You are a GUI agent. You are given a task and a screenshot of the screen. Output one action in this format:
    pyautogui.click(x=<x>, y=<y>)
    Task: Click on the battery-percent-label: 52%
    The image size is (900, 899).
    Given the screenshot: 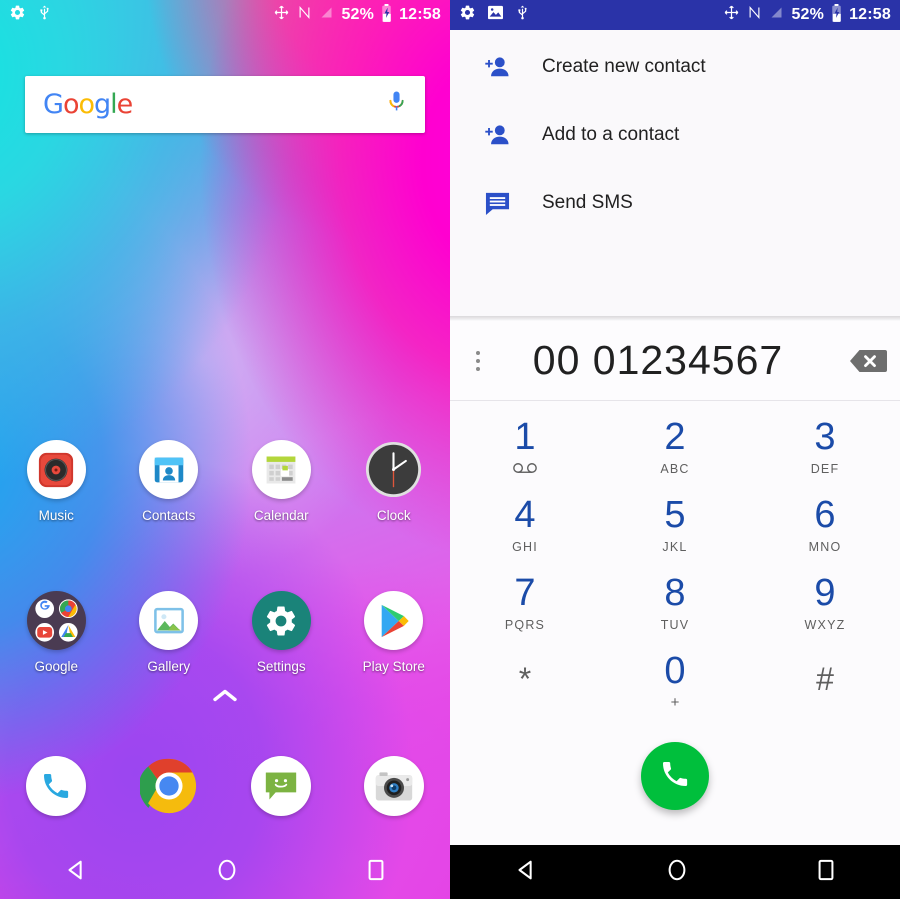 What is the action you would take?
    pyautogui.click(x=358, y=14)
    